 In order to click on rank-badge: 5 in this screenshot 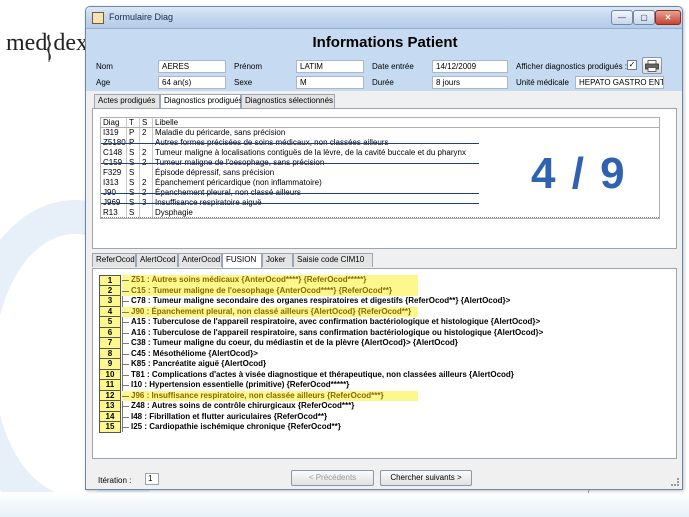, I will do `click(110, 322)`.